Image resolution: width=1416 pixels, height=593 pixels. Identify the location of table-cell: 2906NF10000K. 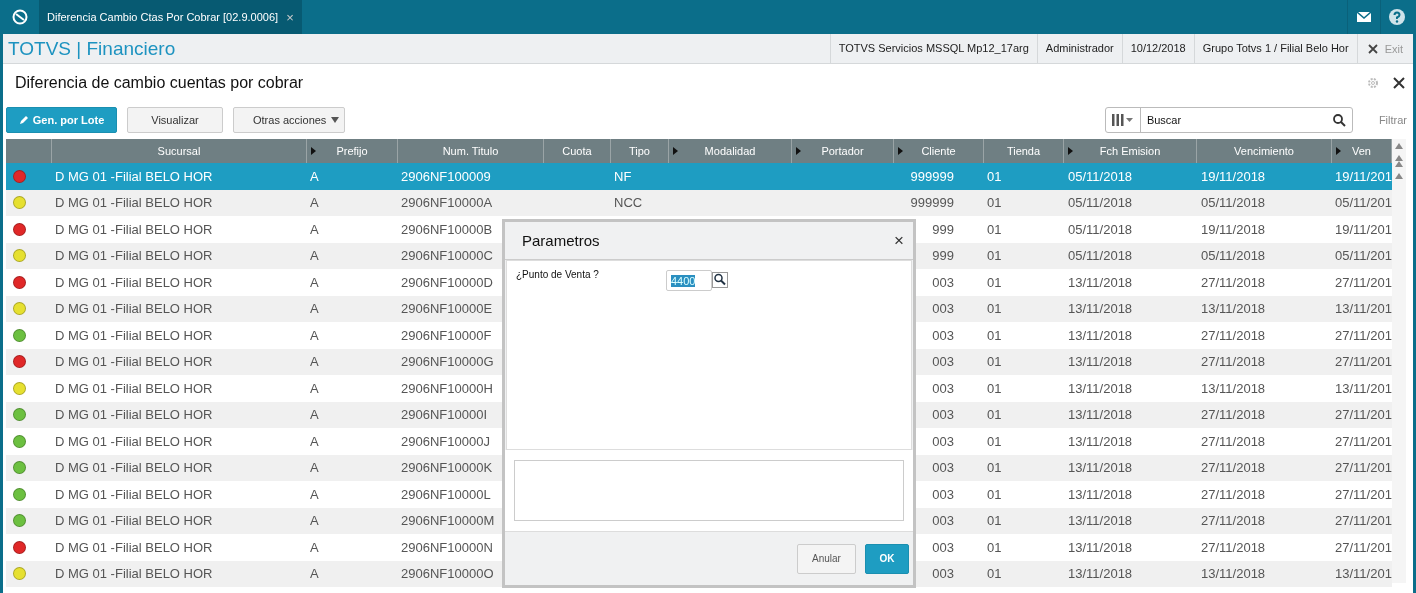
(447, 468).